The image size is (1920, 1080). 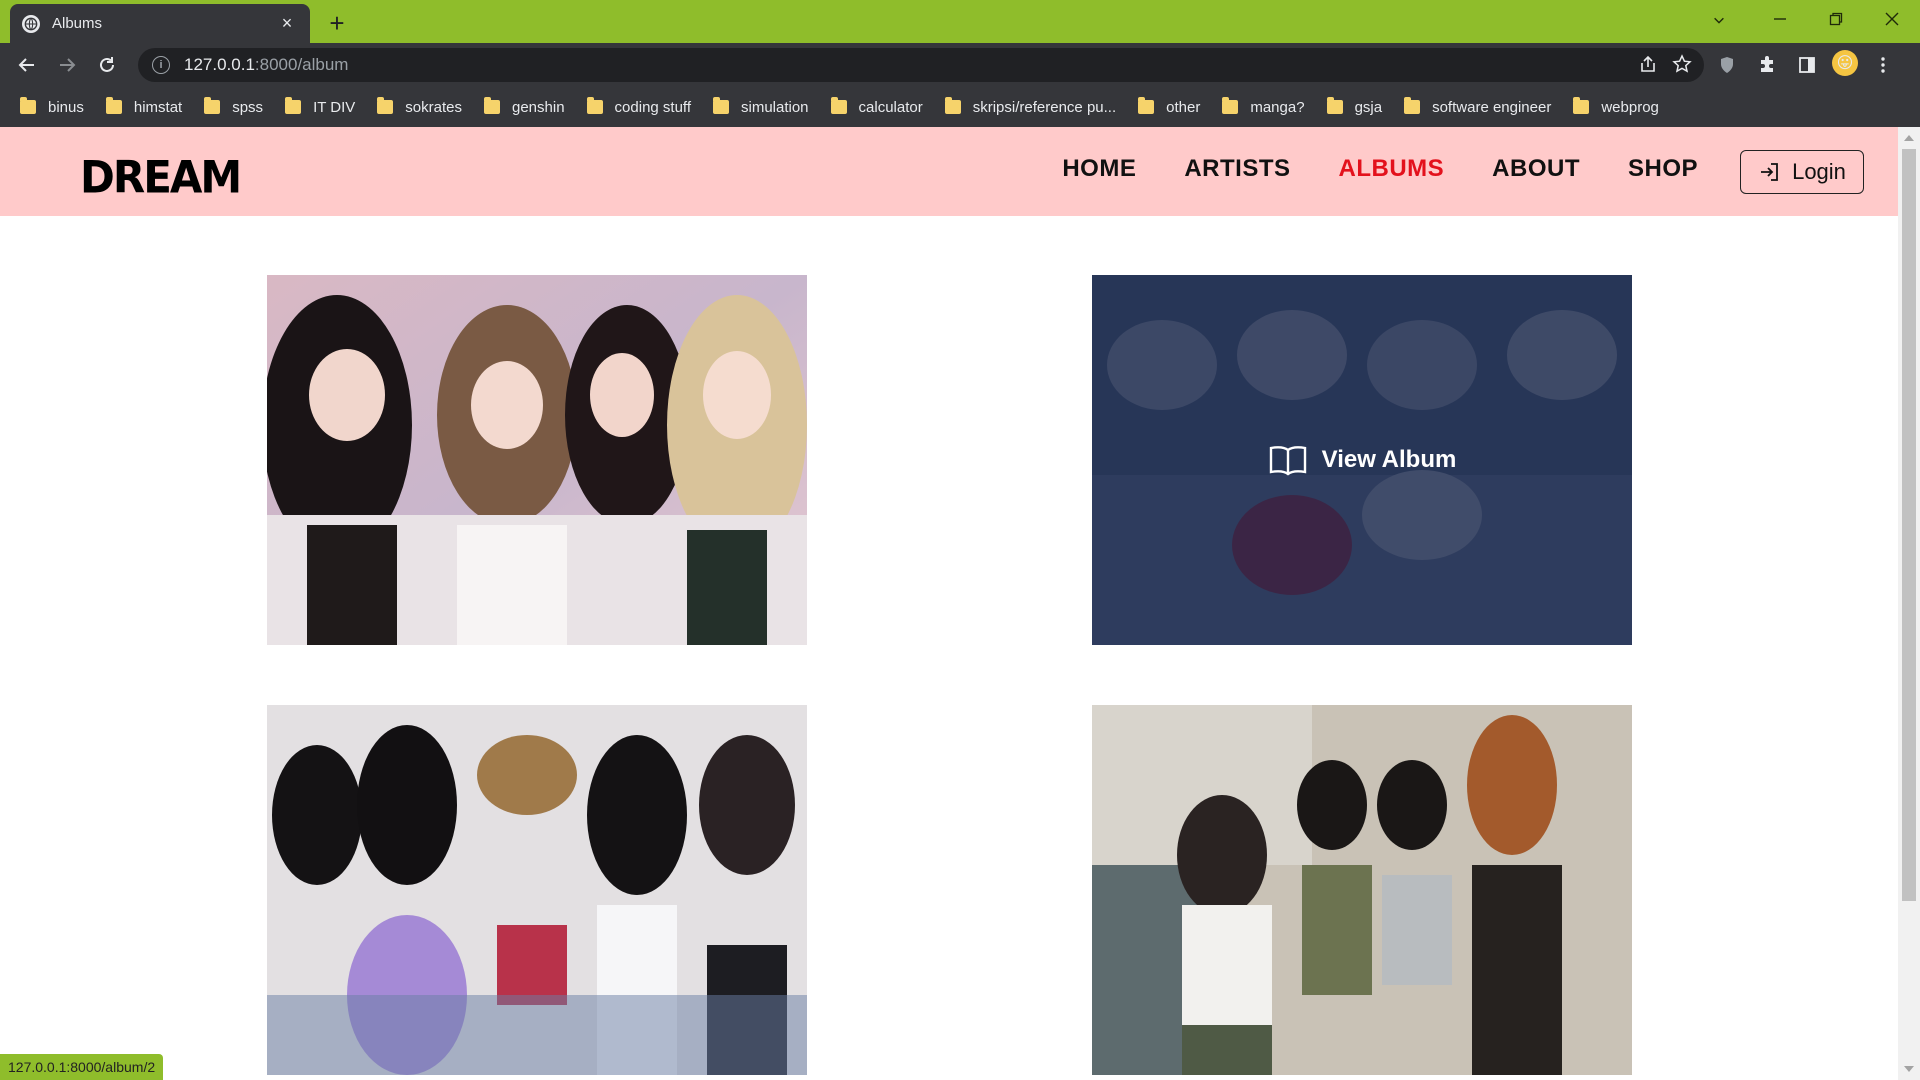 What do you see at coordinates (1237, 169) in the screenshot?
I see `nav-artists: ARTISTS` at bounding box center [1237, 169].